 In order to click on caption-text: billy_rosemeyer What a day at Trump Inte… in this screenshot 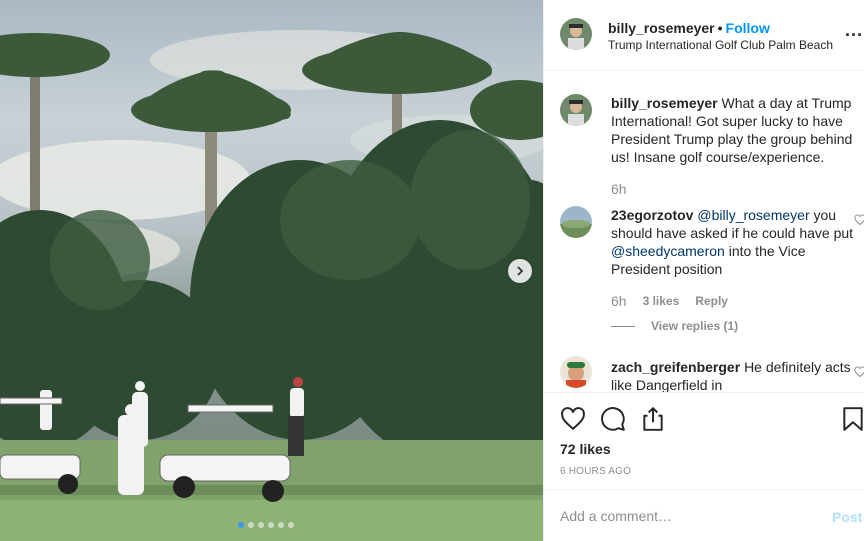, I will do `click(737, 130)`.